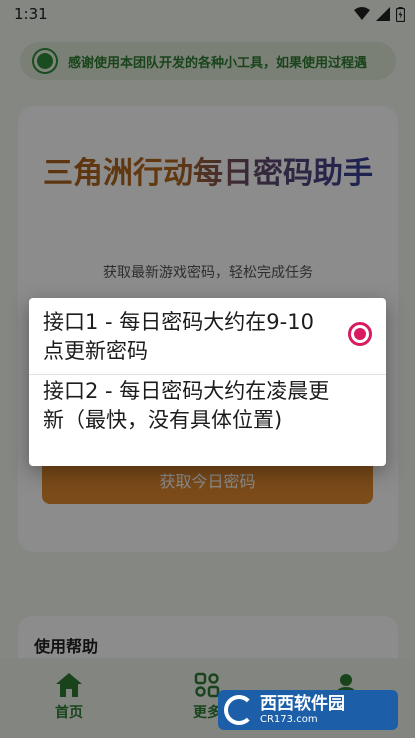  What do you see at coordinates (178, 336) in the screenshot?
I see `option-label: 接口1 - 每日密码大约在9-10点更新密码` at bounding box center [178, 336].